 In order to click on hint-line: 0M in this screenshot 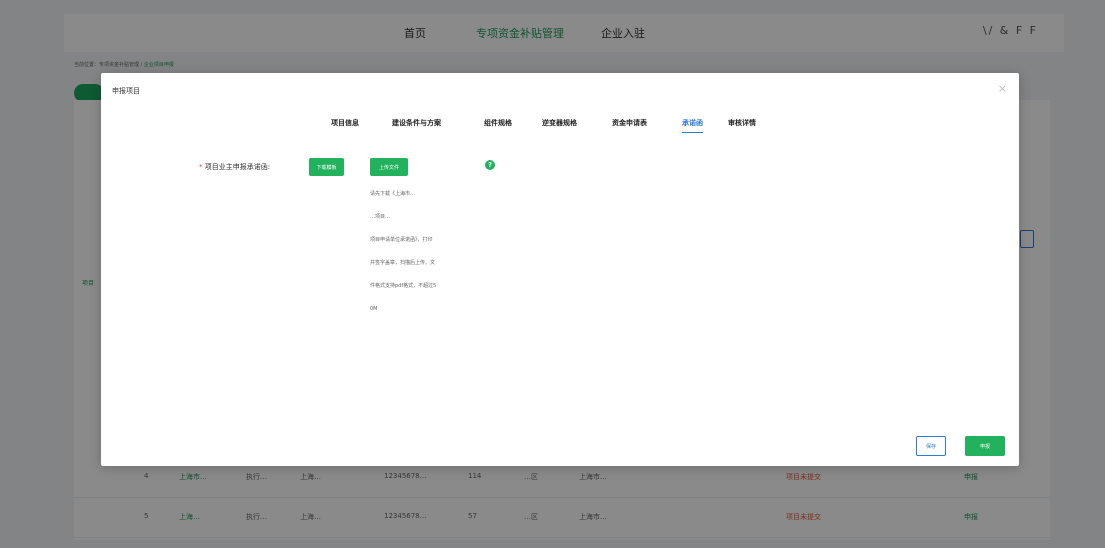, I will do `click(374, 309)`.